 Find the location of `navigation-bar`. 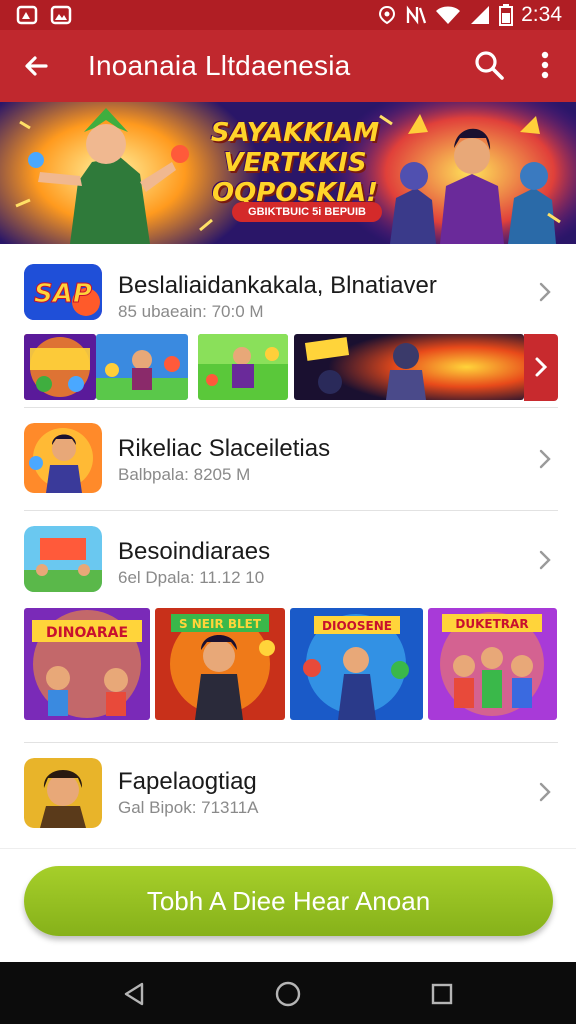

navigation-bar is located at coordinates (288, 993).